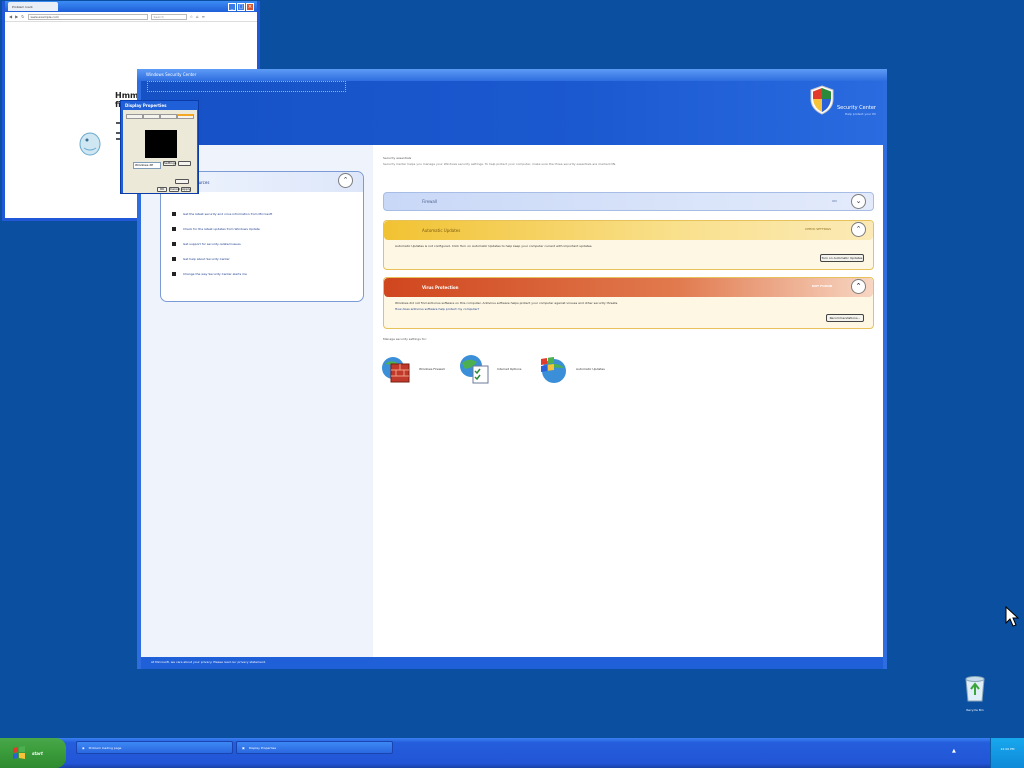 The height and width of the screenshot is (768, 1024). What do you see at coordinates (201, 259) in the screenshot?
I see `resource-item: Get help about Security Center` at bounding box center [201, 259].